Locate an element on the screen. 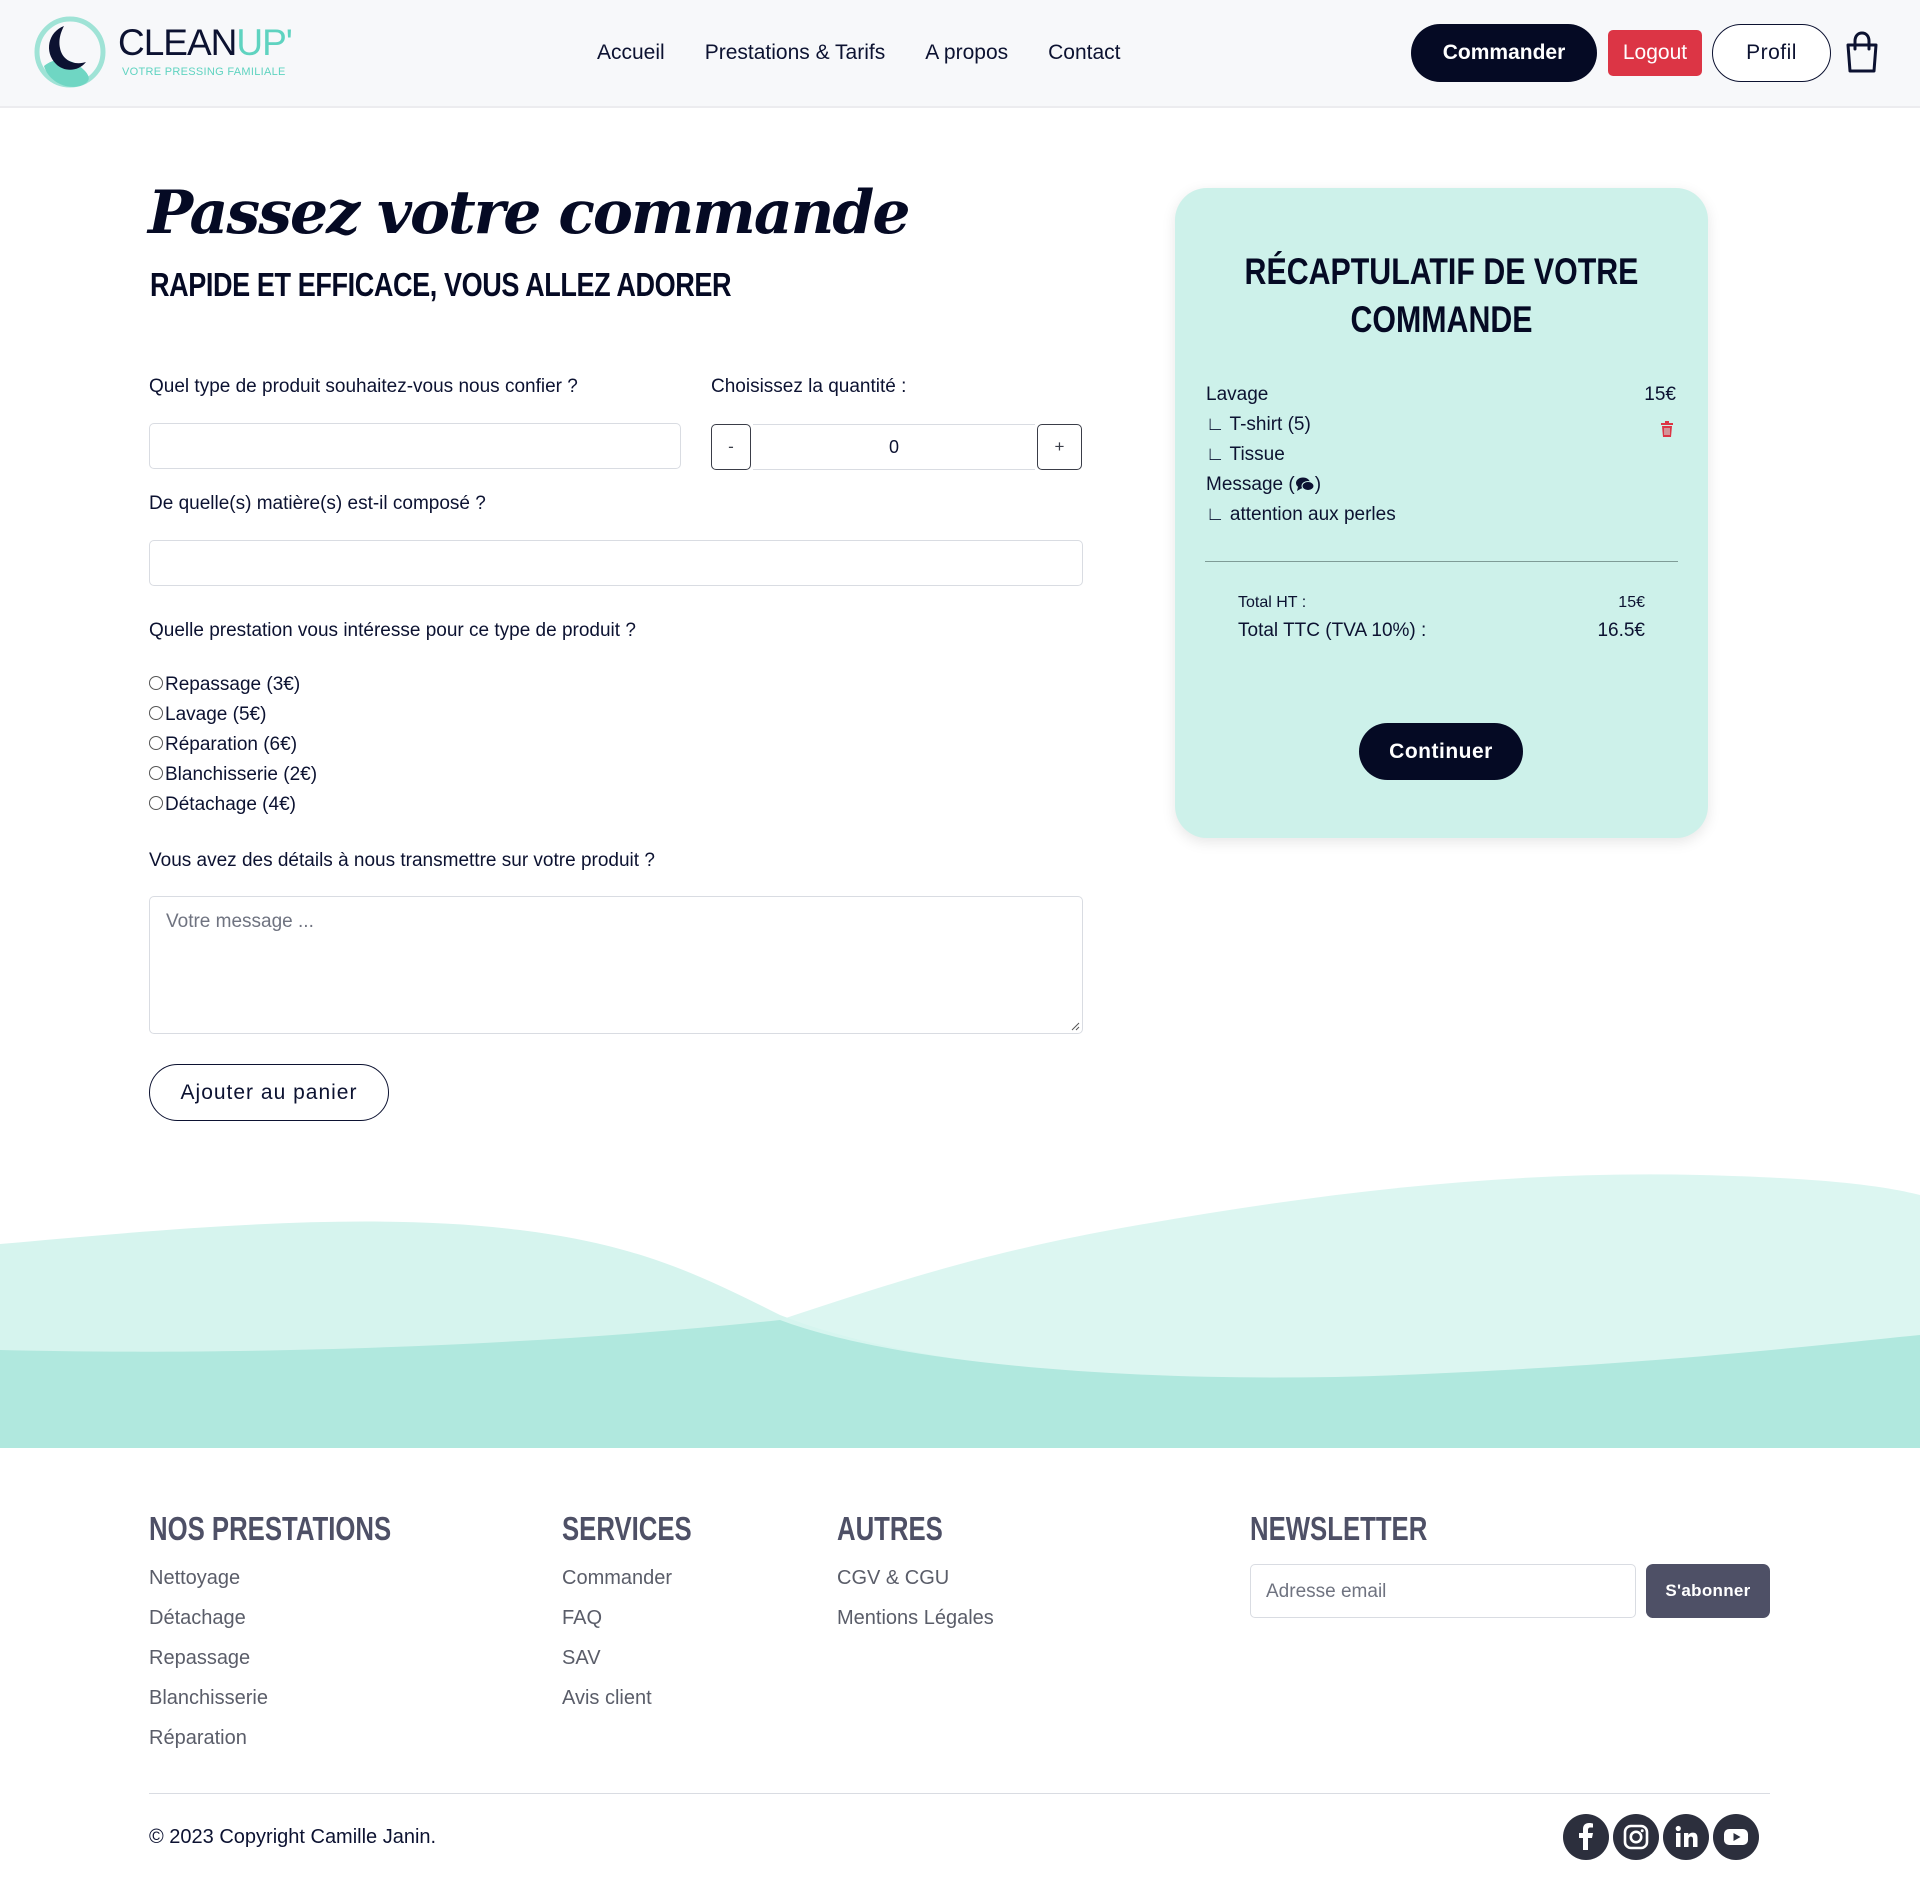 This screenshot has width=1920, height=1904. add-to-cart-button: Ajouter au panier is located at coordinates (269, 1092).